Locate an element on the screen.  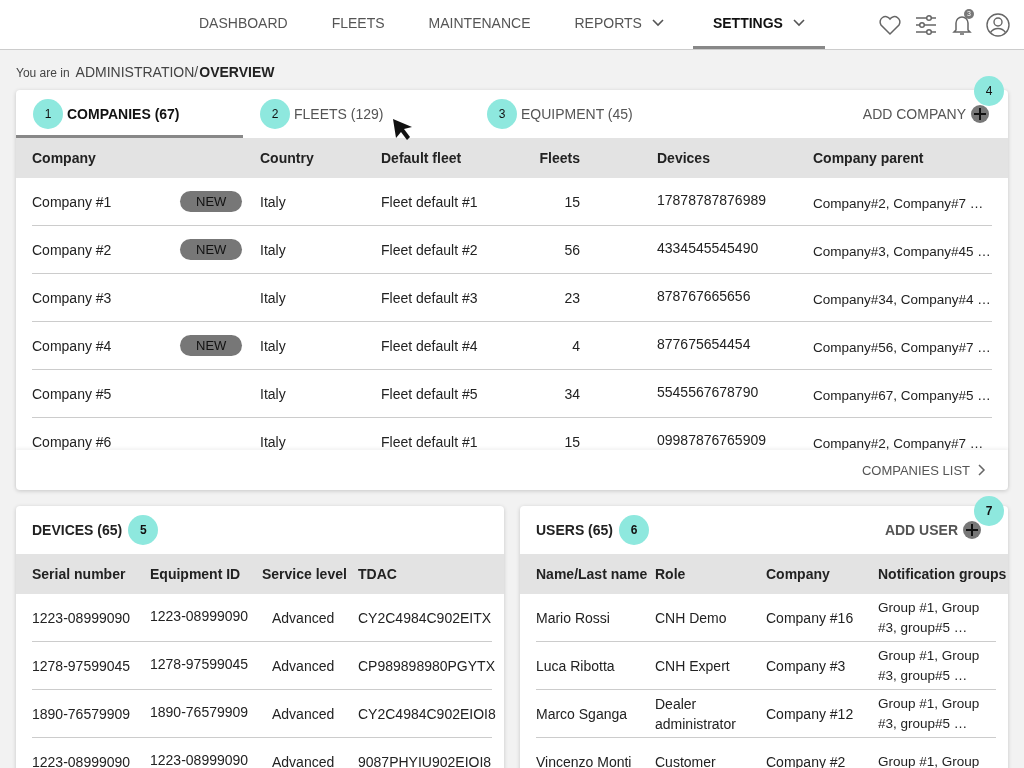
tab: COMPANIES (67) is located at coordinates (123, 114).